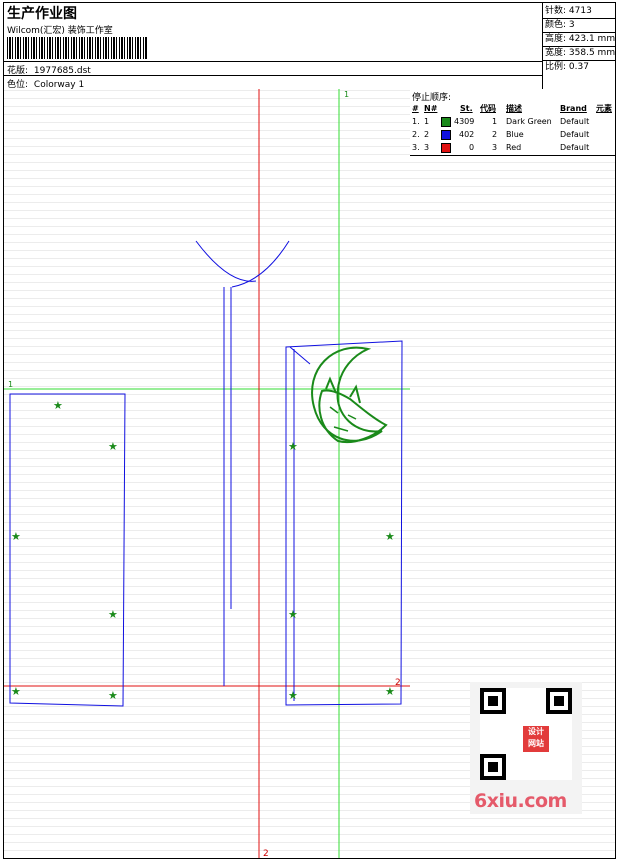  Describe the element at coordinates (579, 12) in the screenshot. I see `stat-stitches: 针数: 4713` at that location.